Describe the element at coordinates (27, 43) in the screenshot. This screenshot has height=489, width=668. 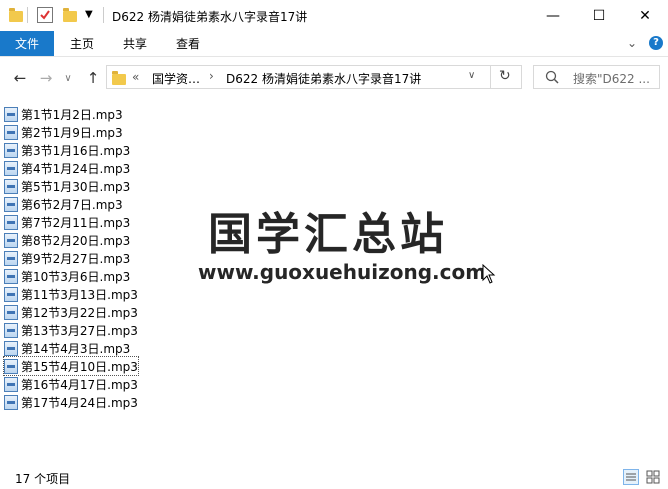
I see `tab-file: 文件` at that location.